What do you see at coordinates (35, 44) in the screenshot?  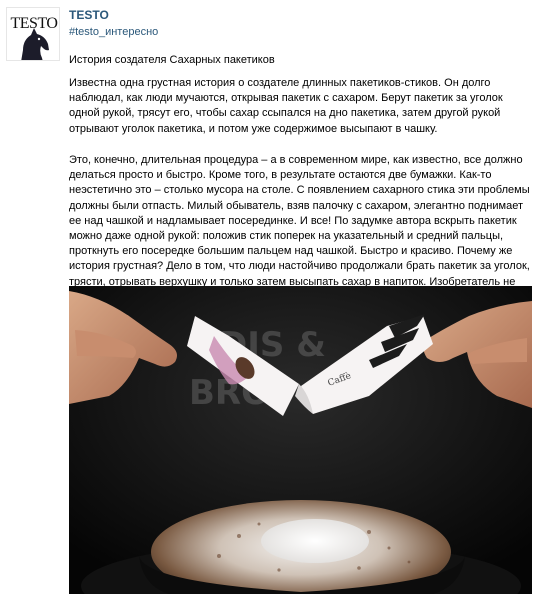 I see `horse-logo-icon` at bounding box center [35, 44].